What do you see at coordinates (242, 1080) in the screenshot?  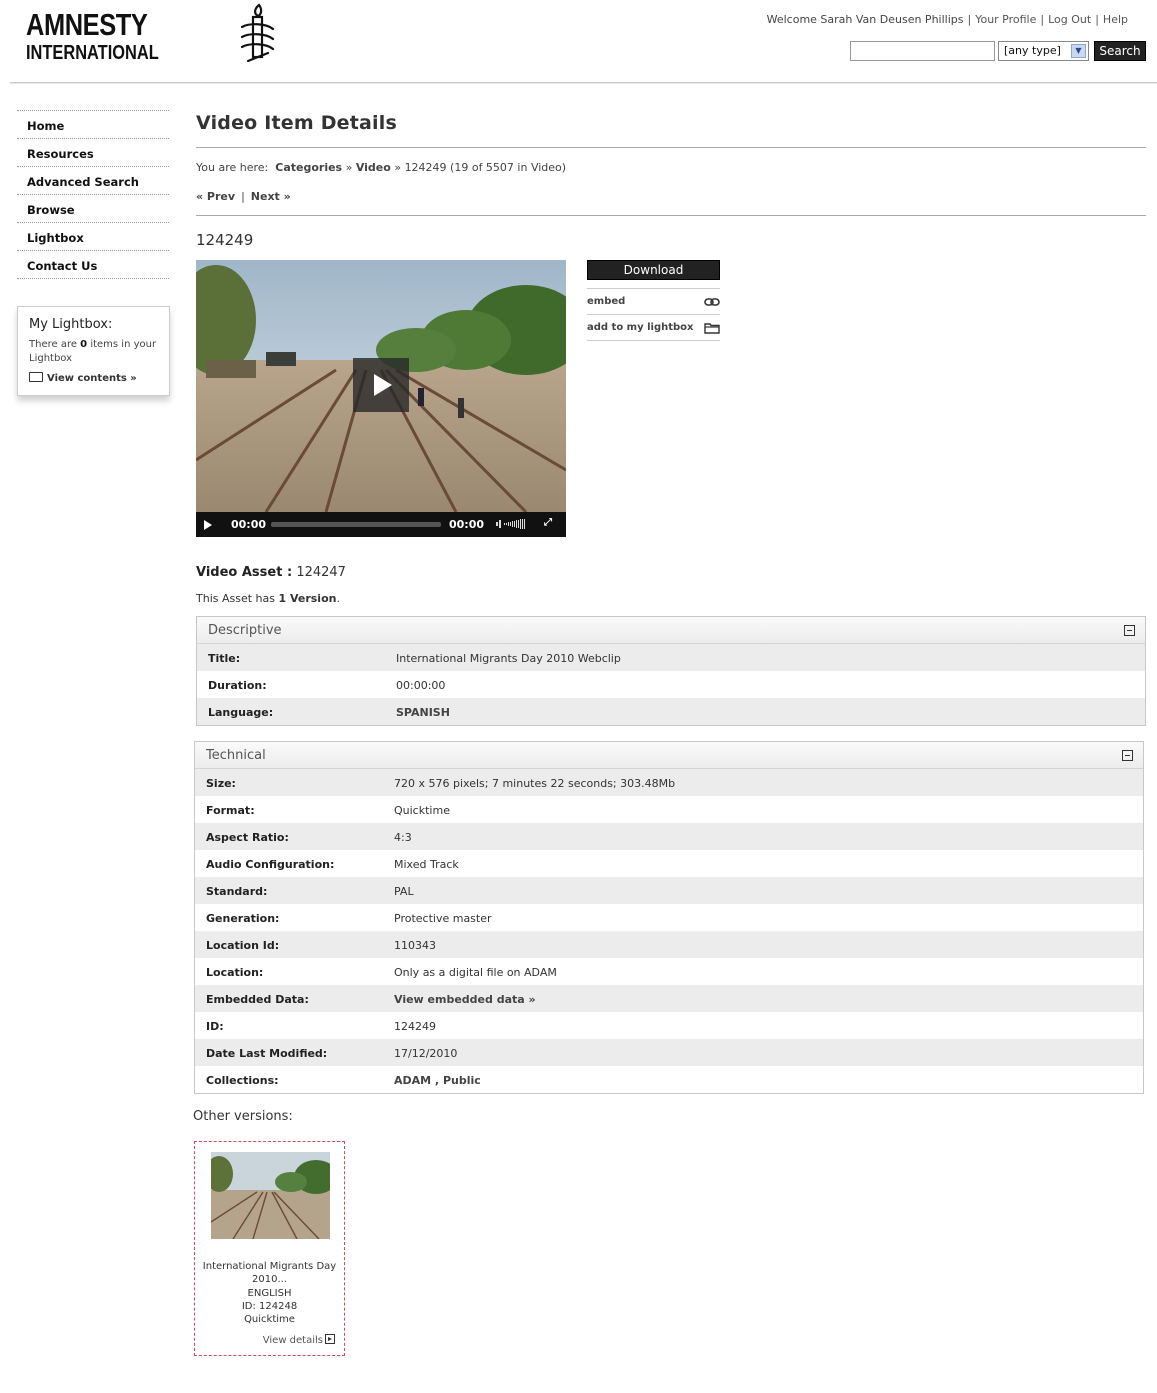 I see `field-label: Collections:` at bounding box center [242, 1080].